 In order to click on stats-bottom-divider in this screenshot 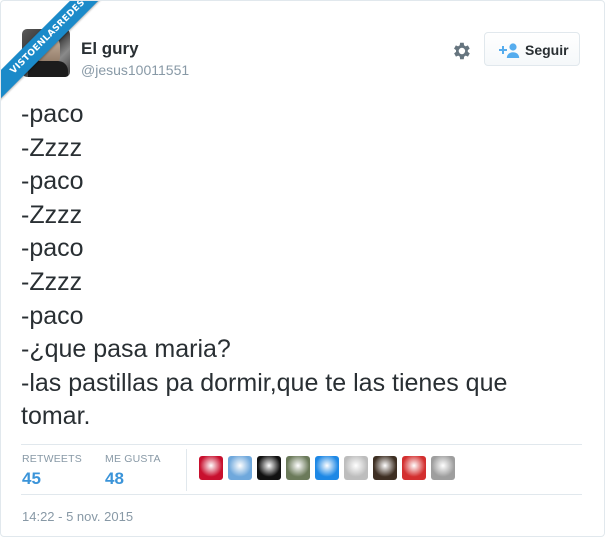, I will do `click(301, 494)`.